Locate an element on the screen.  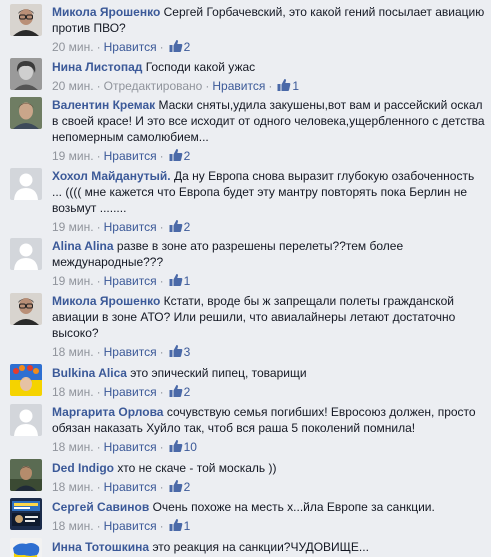
comment-meta: 18 мин. · Нравится · 10 is located at coordinates (124, 446).